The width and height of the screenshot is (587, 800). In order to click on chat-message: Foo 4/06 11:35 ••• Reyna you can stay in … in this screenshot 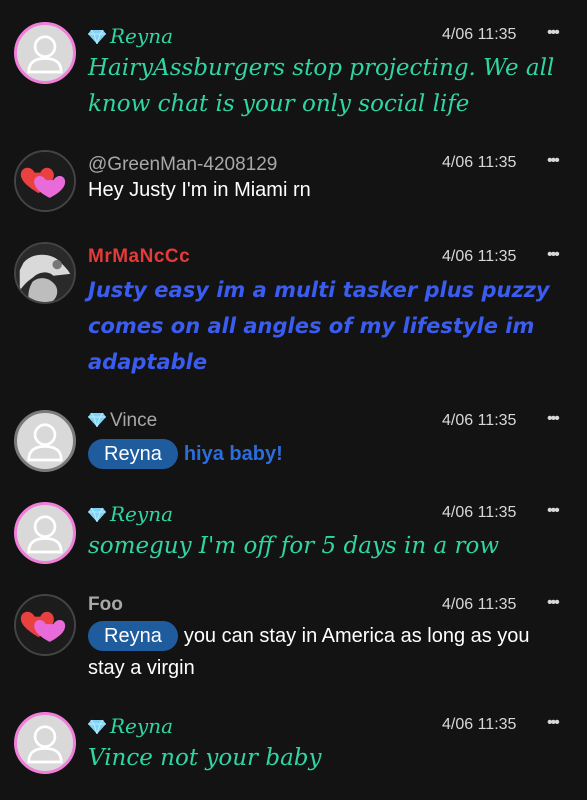, I will do `click(293, 642)`.